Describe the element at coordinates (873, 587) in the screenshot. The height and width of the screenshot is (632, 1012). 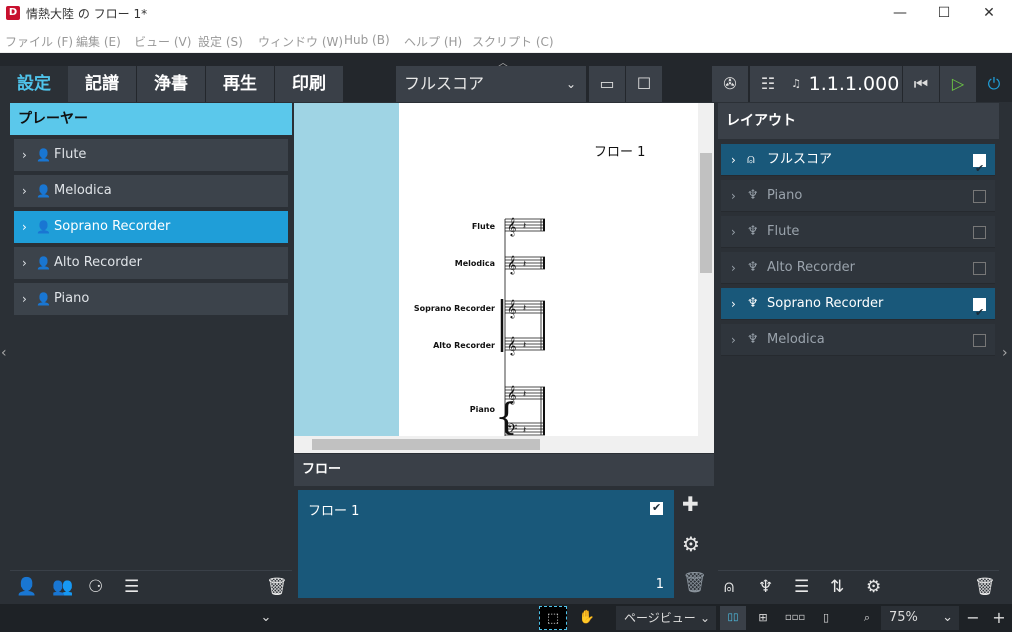
I see `layout-settings-gear-icon: ⚙` at that location.